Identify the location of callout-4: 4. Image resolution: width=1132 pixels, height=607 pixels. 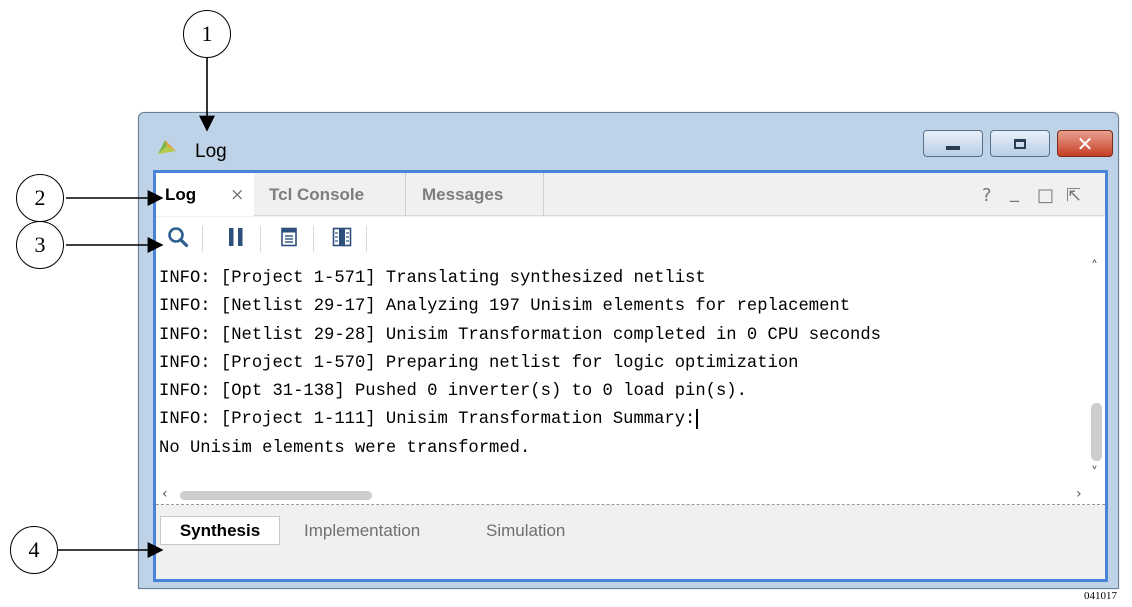
(34, 550).